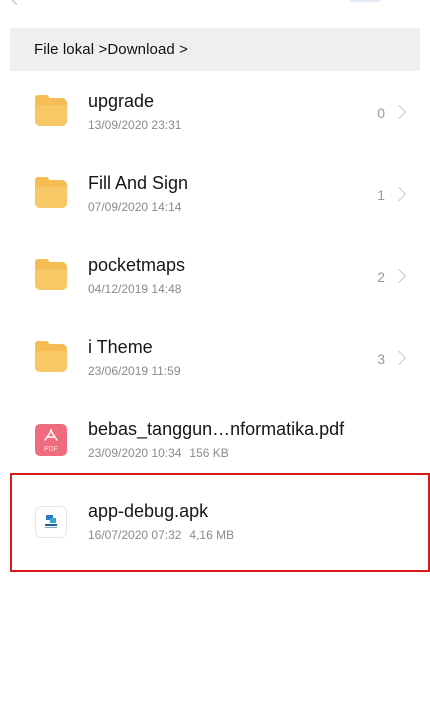 This screenshot has height=703, width=430. I want to click on item-meta: 23/09/2020 10:34 156 KB, so click(158, 453).